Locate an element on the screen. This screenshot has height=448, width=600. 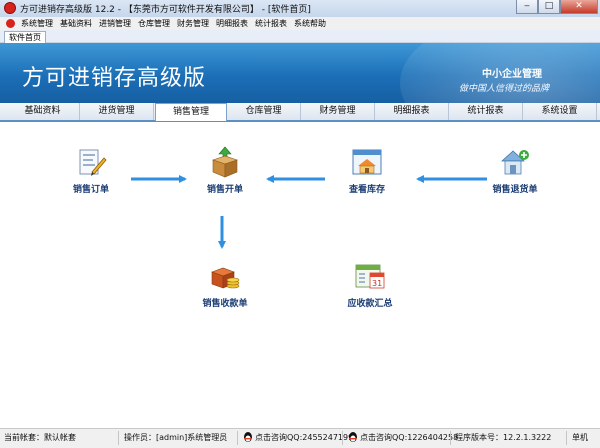
module-label: 查看库存 is located at coordinates (366, 190).